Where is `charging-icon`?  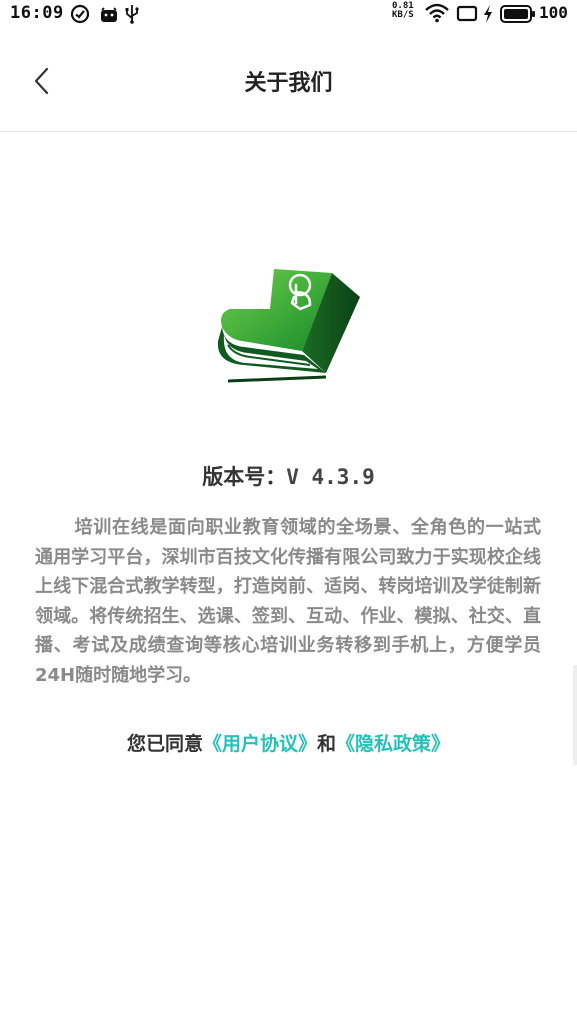 charging-icon is located at coordinates (488, 14).